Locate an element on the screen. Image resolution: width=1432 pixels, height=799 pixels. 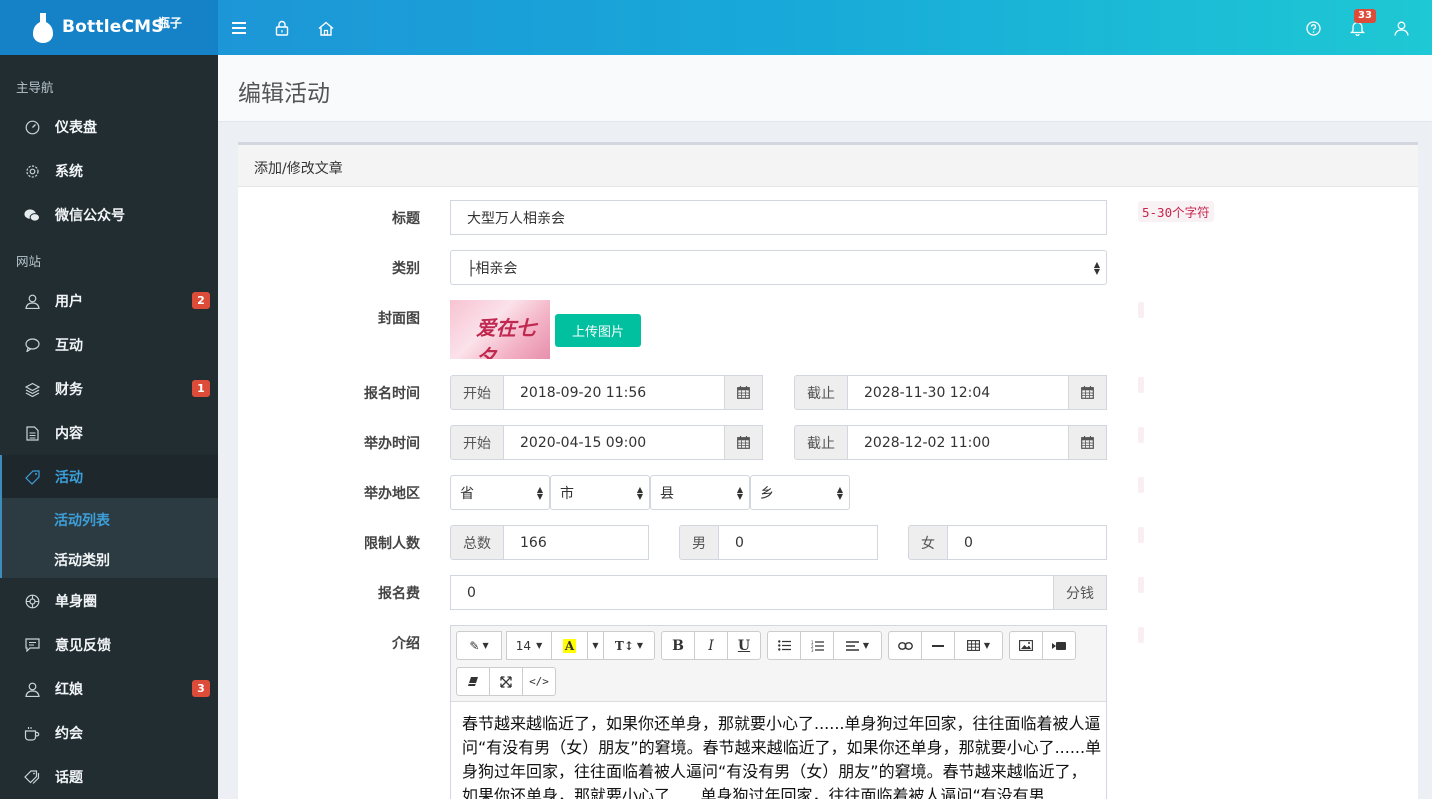
underline-button: U is located at coordinates (744, 645).